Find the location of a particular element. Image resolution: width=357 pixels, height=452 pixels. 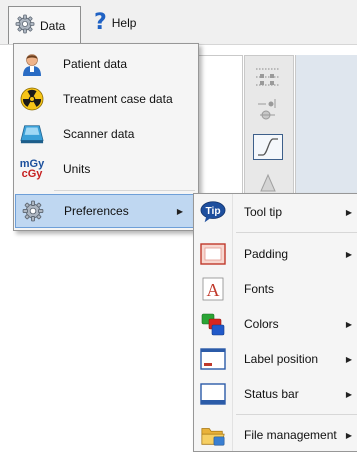

padding-icon is located at coordinates (213, 254).